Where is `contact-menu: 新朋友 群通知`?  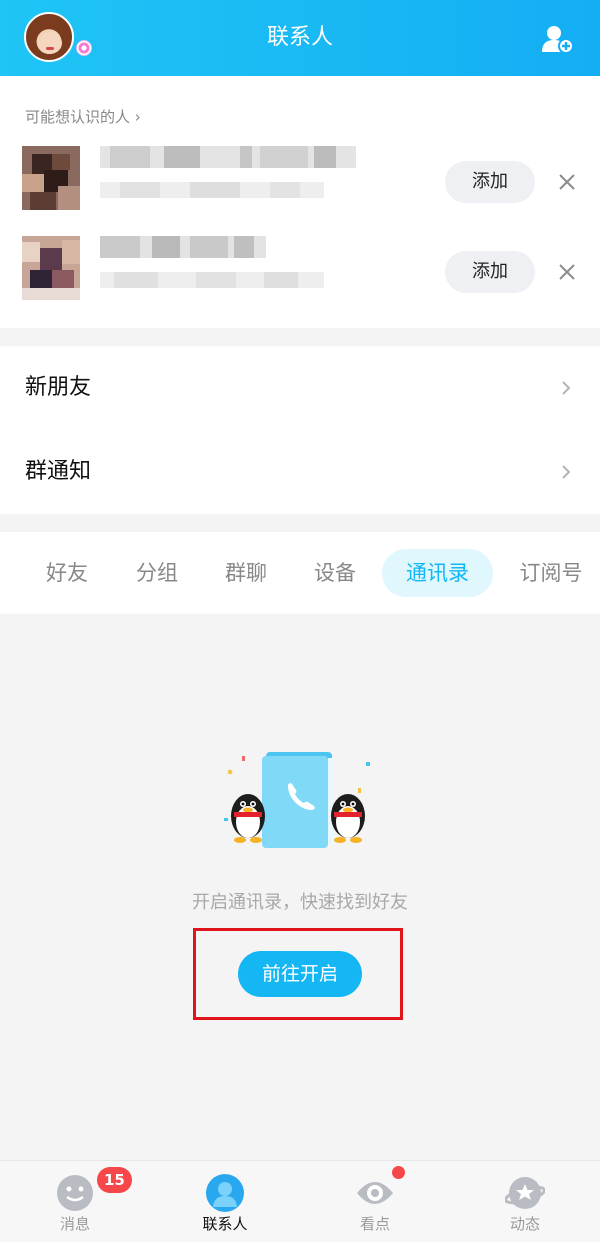
contact-menu: 新朋友 群通知 is located at coordinates (300, 430).